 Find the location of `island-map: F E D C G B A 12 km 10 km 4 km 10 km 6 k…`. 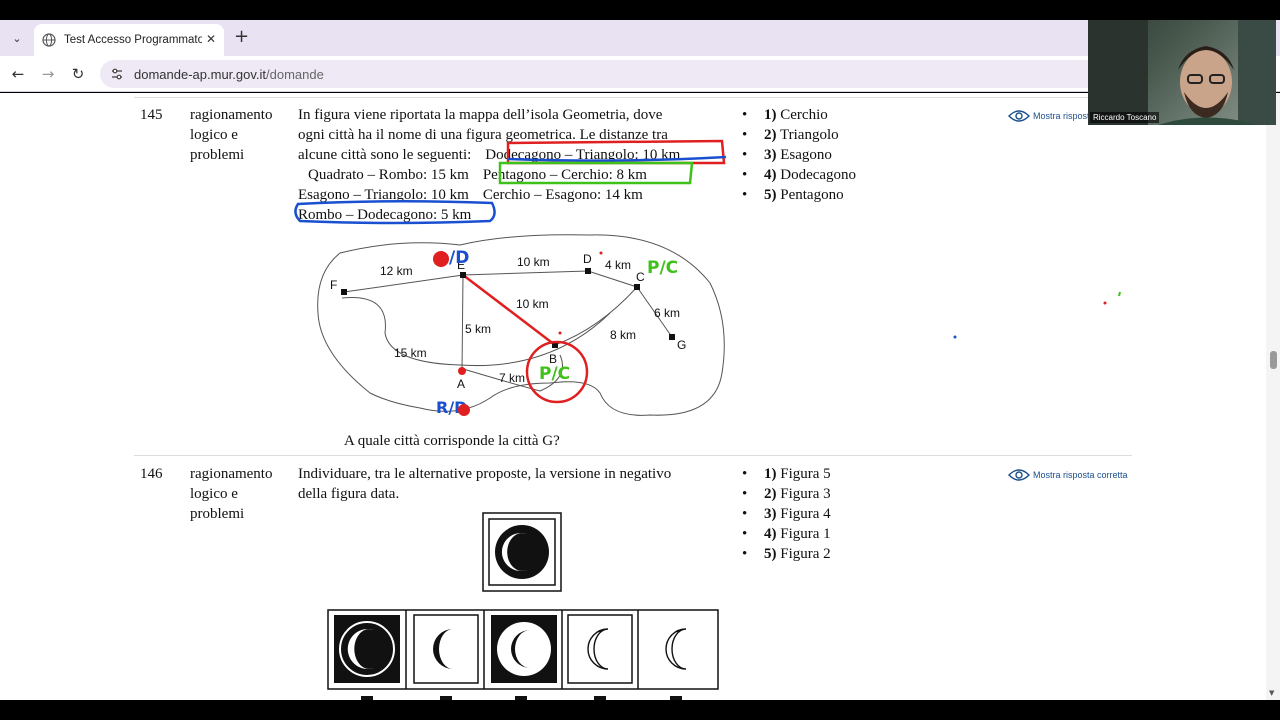

island-map: F E D C G B A 12 km 10 km 4 km 10 km 6 k… is located at coordinates (521, 325).